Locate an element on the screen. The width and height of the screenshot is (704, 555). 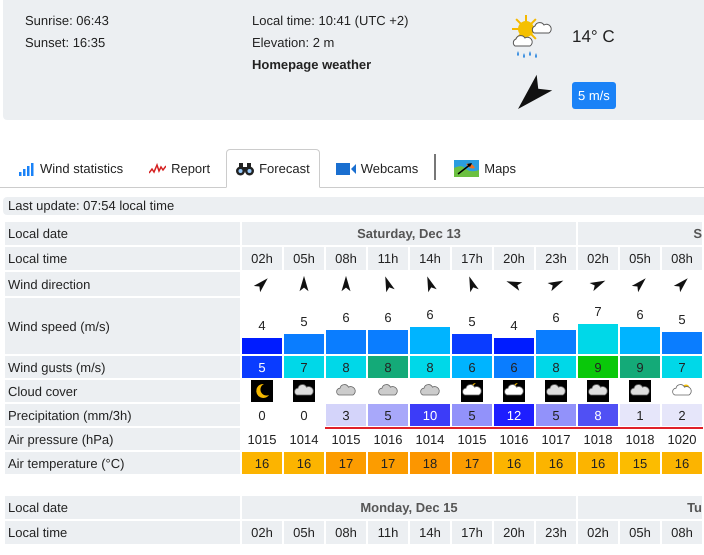
row-label: Precipitation (mm/3h) is located at coordinates (122, 415).